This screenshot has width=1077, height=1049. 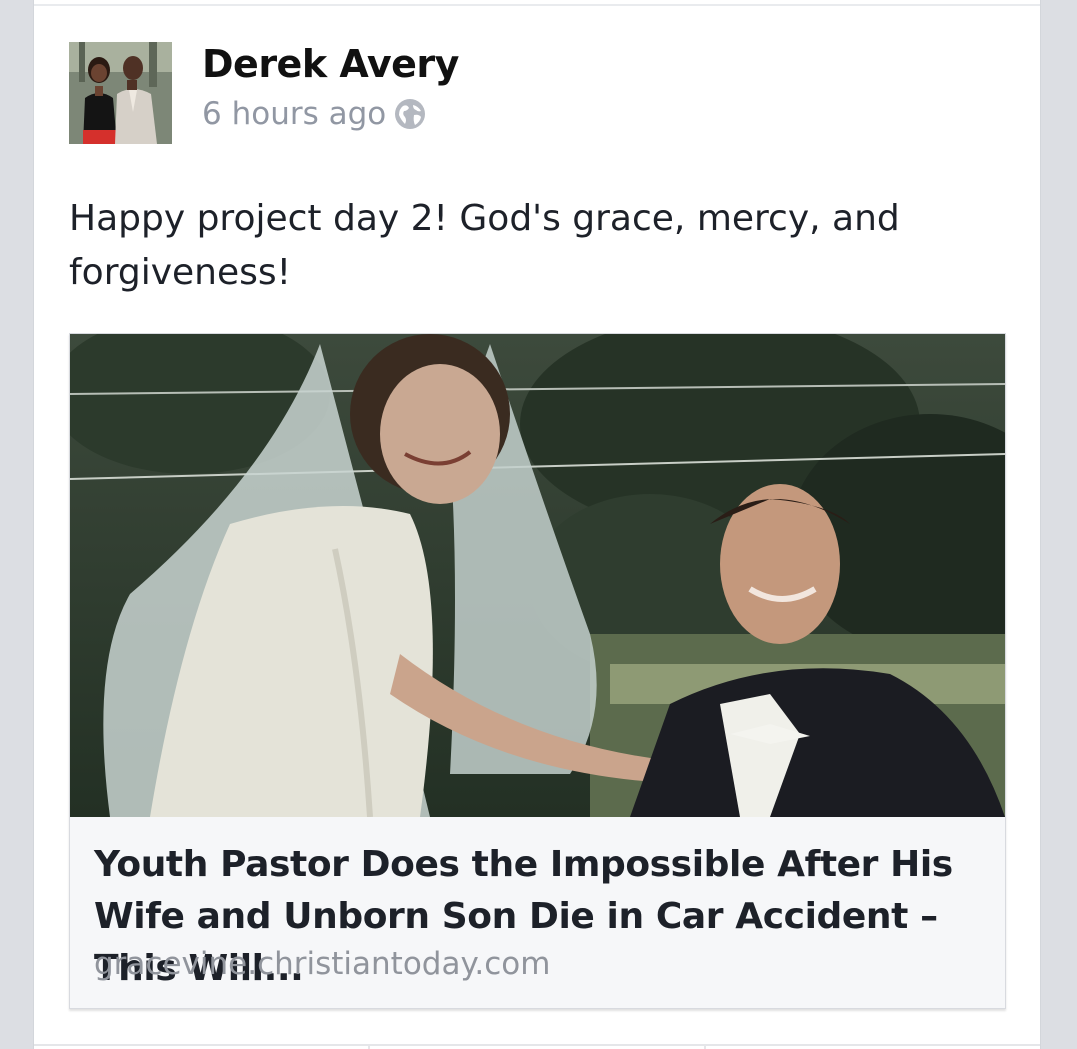 I want to click on card-divider, so click(x=537, y=5).